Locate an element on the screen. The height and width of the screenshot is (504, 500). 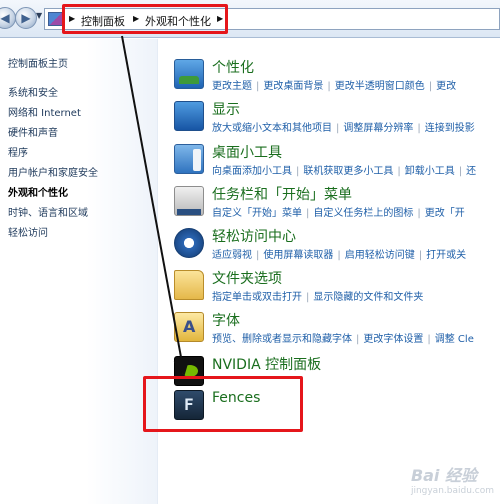
nav-system-security: 系统和安全 is located at coordinates (33, 91).